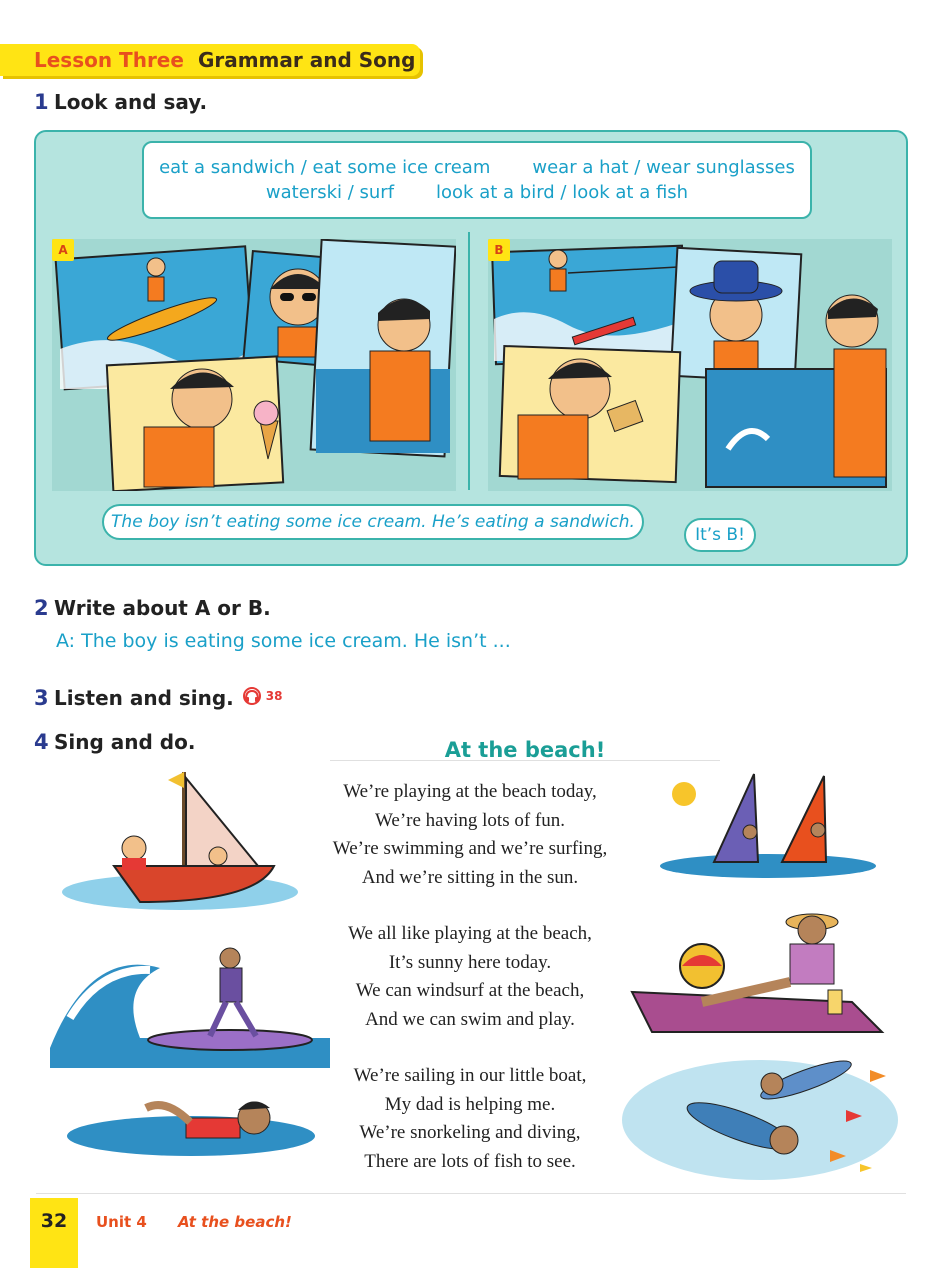 This screenshot has width=945, height=1268. What do you see at coordinates (470, 877) in the screenshot?
I see `lyric-line: And we’re sitting in the sun.` at bounding box center [470, 877].